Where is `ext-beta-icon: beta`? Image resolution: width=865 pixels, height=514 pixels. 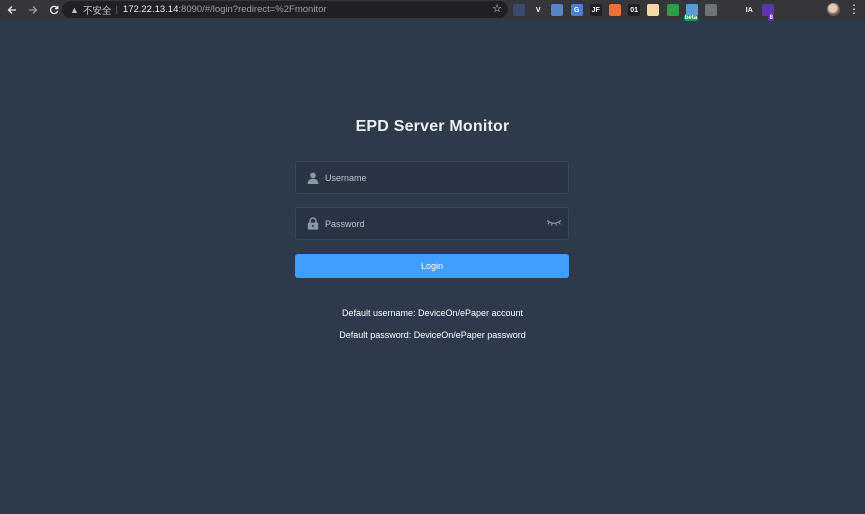 ext-beta-icon: beta is located at coordinates (691, 12).